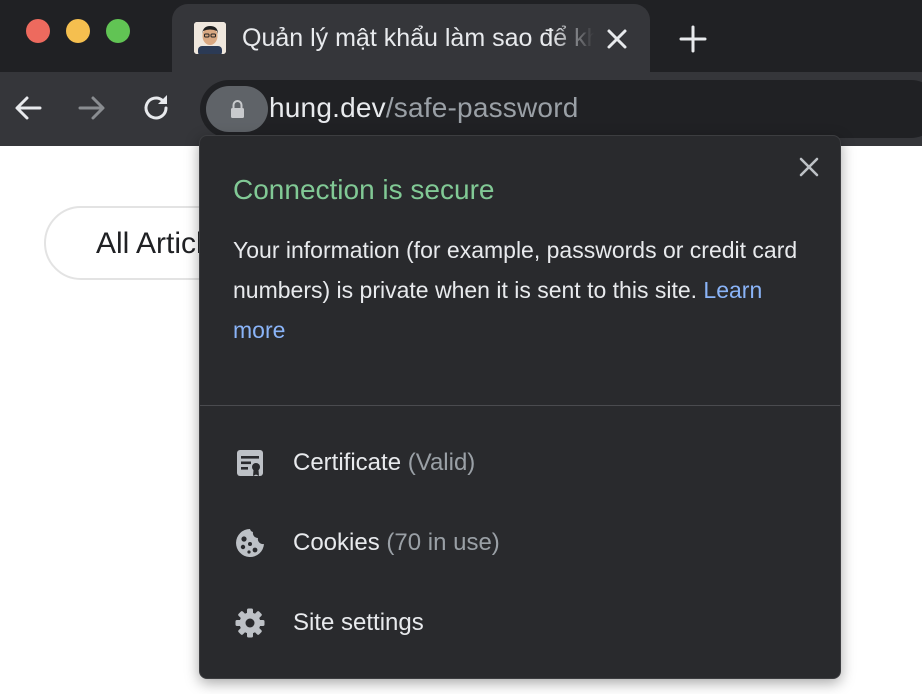  What do you see at coordinates (38, 31) in the screenshot?
I see `close-window-button` at bounding box center [38, 31].